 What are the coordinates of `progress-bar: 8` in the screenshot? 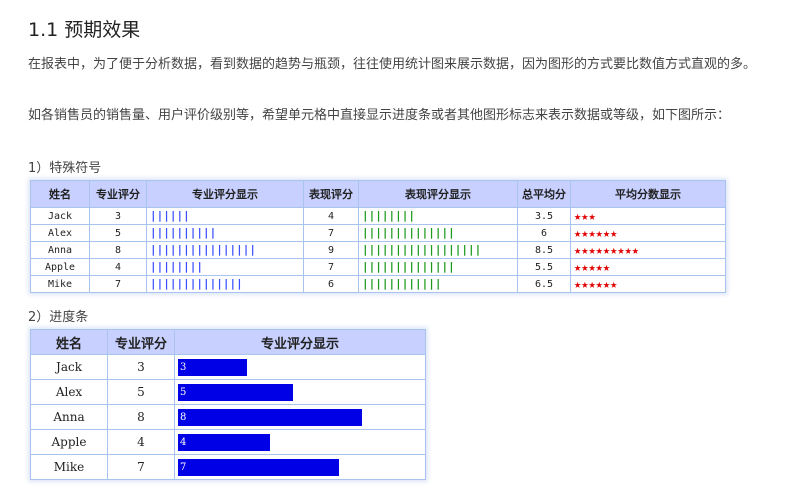 It's located at (270, 417).